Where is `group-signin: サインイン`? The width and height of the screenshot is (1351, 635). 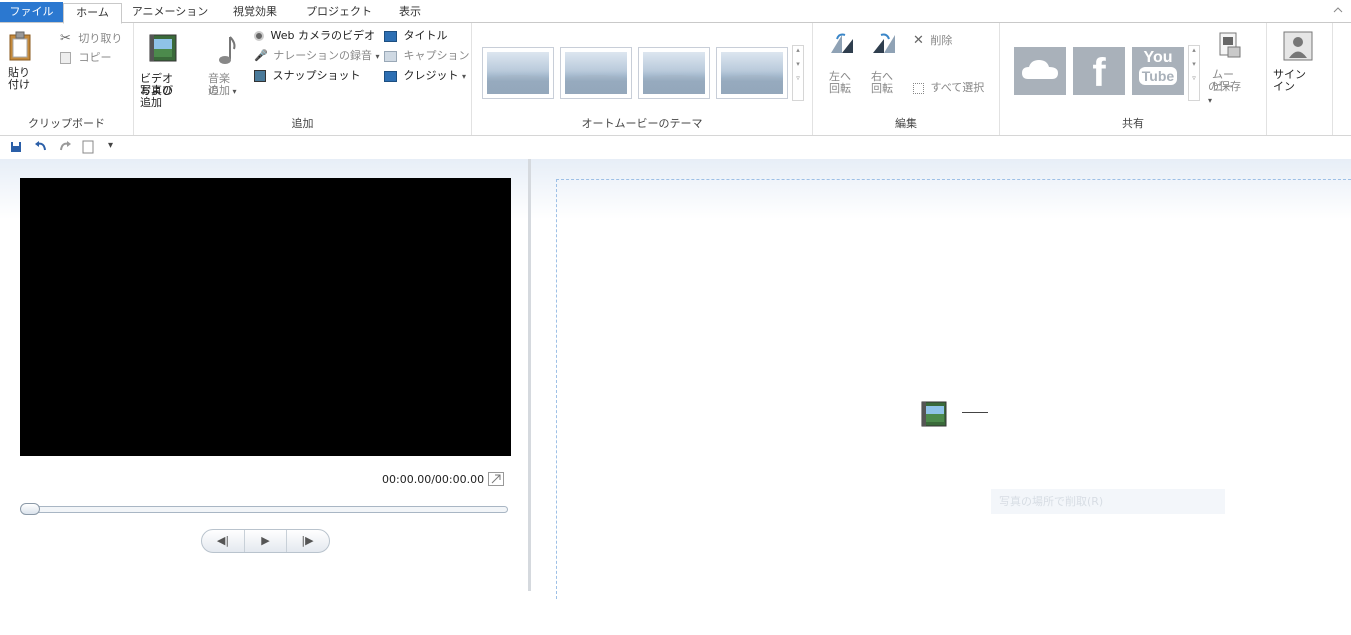
group-signin: サインイン is located at coordinates (1300, 79).